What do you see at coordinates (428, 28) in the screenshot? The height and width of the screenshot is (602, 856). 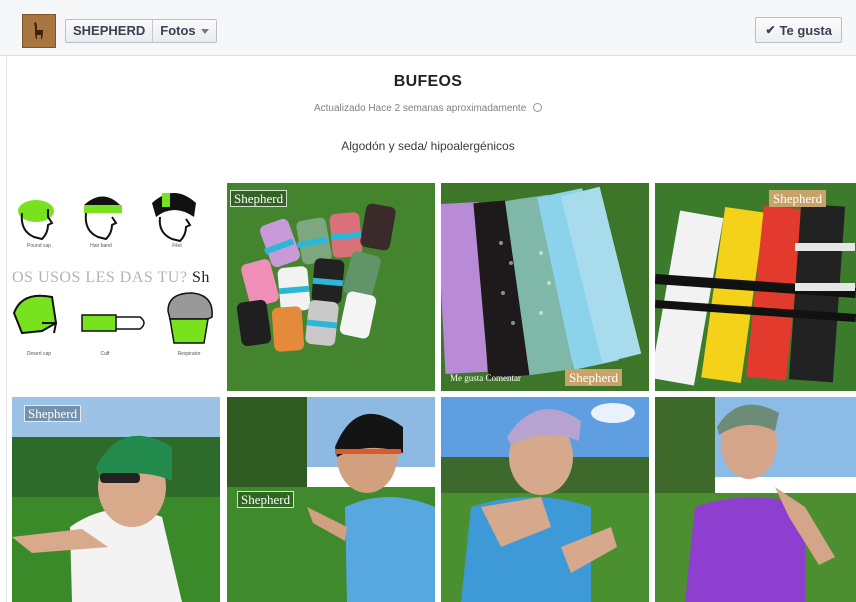 I see `page-header: SHEPHERD Fotos ✔ Te gusta` at bounding box center [428, 28].